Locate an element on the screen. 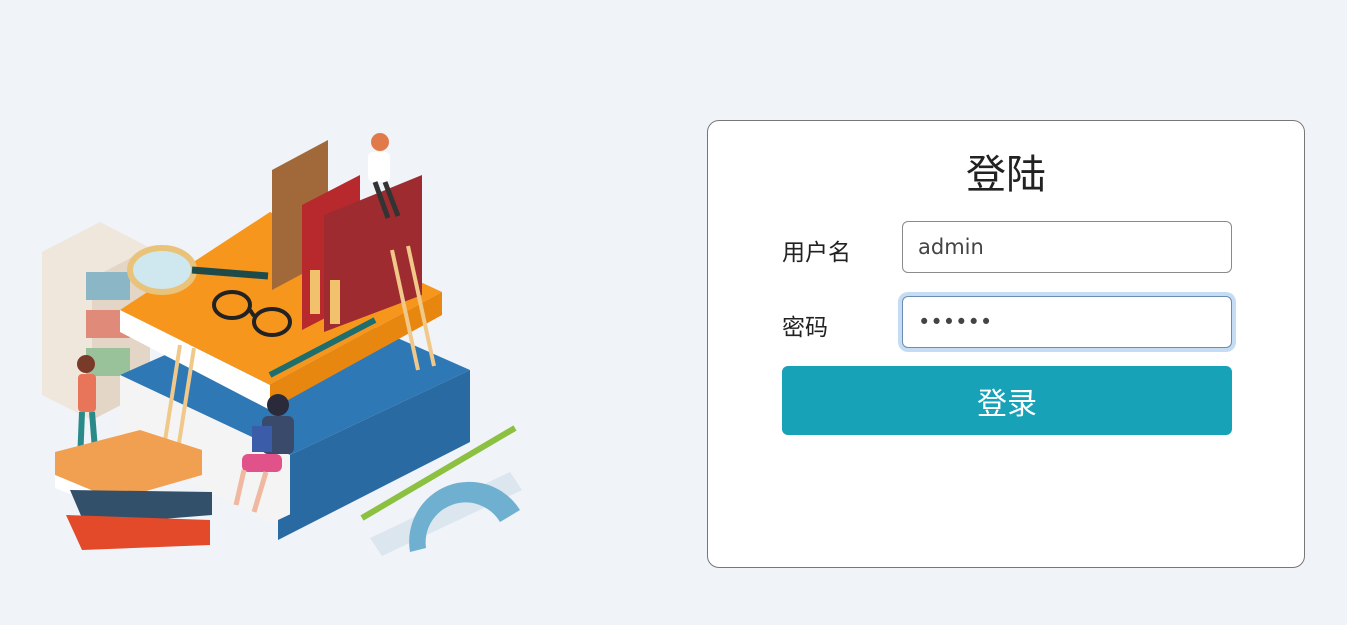 The image size is (1347, 625). password-input is located at coordinates (1067, 322).